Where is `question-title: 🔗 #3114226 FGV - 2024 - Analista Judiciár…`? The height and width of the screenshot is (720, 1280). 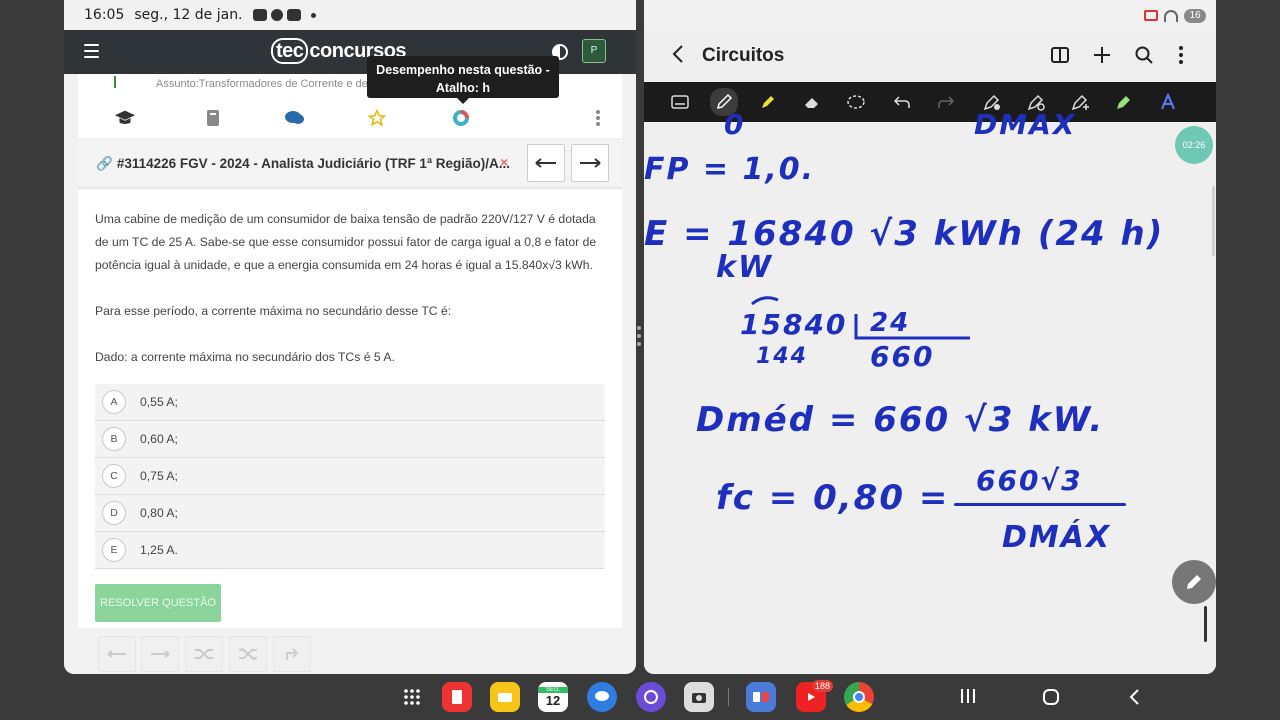
question-title: 🔗 #3114226 FGV - 2024 - Analista Judiciár… is located at coordinates (303, 164).